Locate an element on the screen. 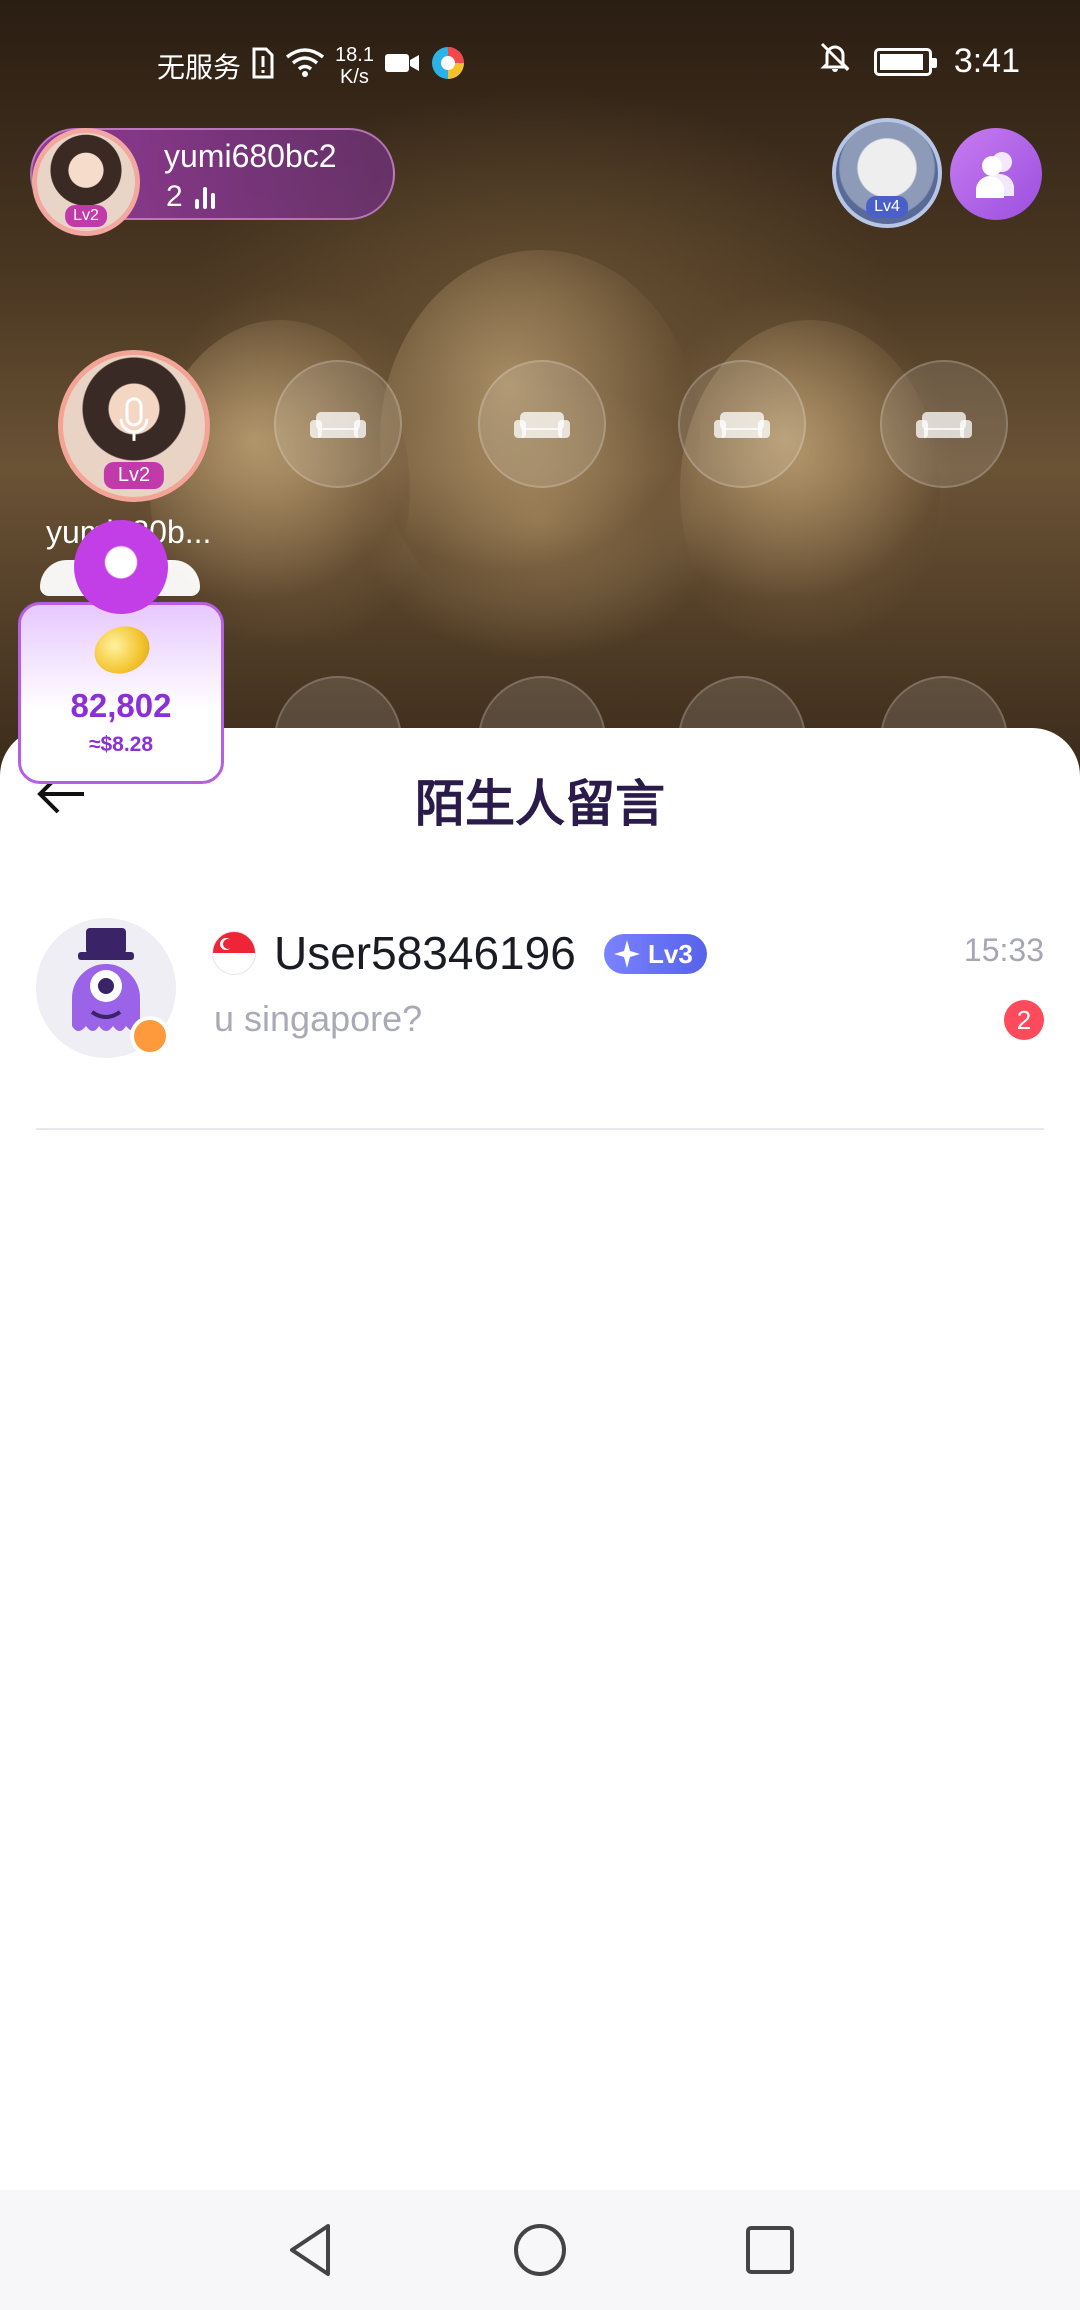  online-members-button is located at coordinates (996, 174).